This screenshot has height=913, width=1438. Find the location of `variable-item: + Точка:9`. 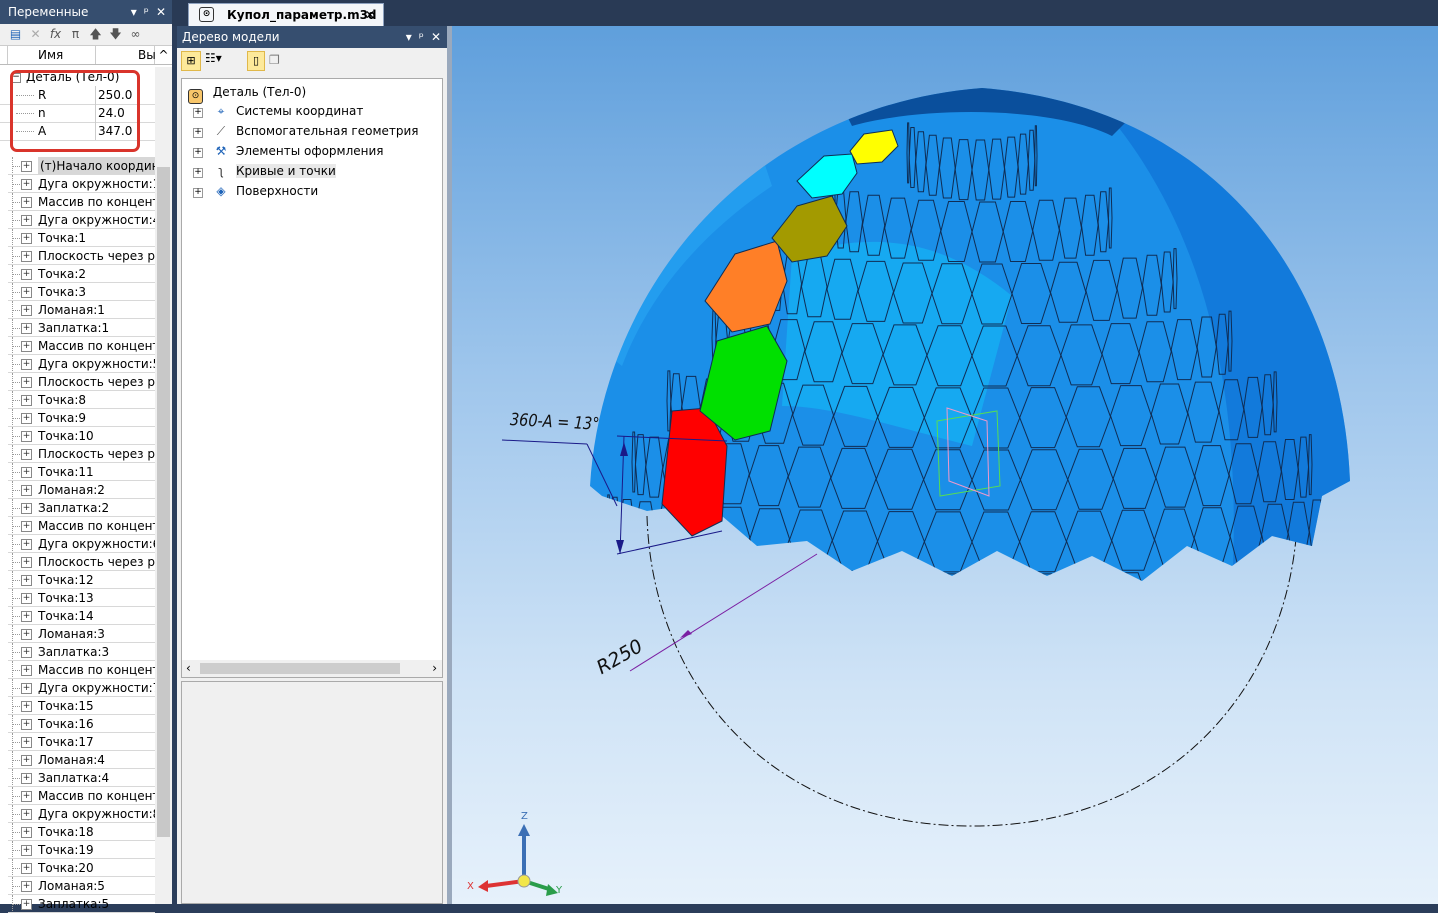

variable-item: + Точка:9 is located at coordinates (77, 418).